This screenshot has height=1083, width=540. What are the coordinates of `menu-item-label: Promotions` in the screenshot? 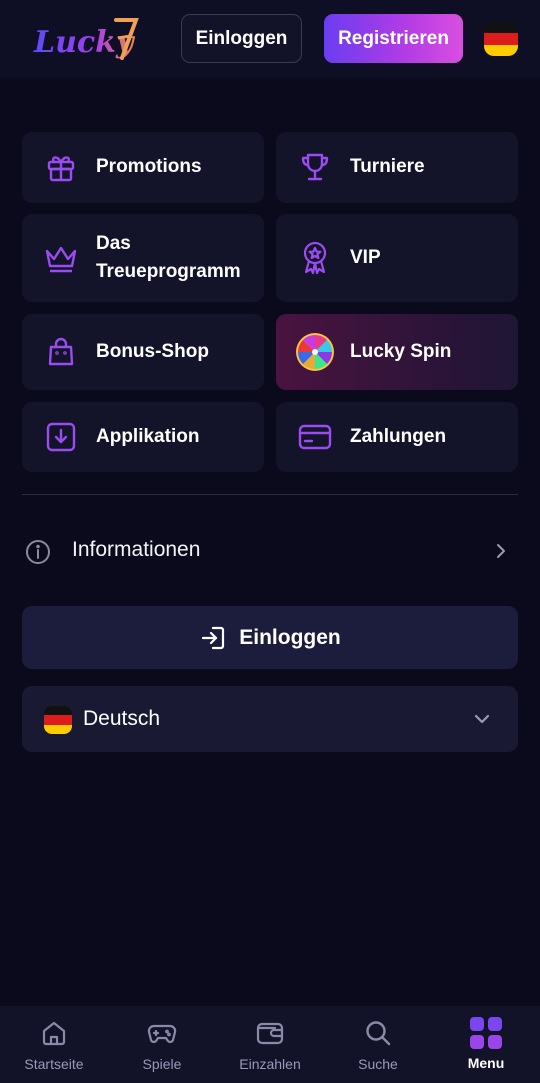 It's located at (149, 166).